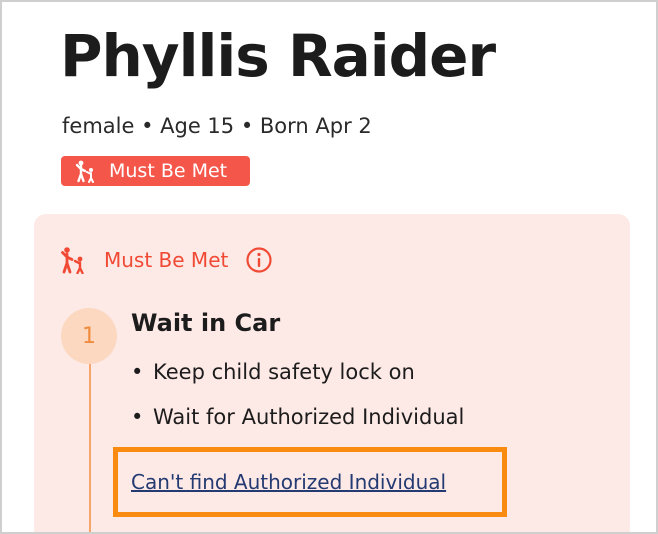 This screenshot has height=534, width=658. Describe the element at coordinates (309, 417) in the screenshot. I see `bullet-text: Wait for Authorized Individual` at that location.